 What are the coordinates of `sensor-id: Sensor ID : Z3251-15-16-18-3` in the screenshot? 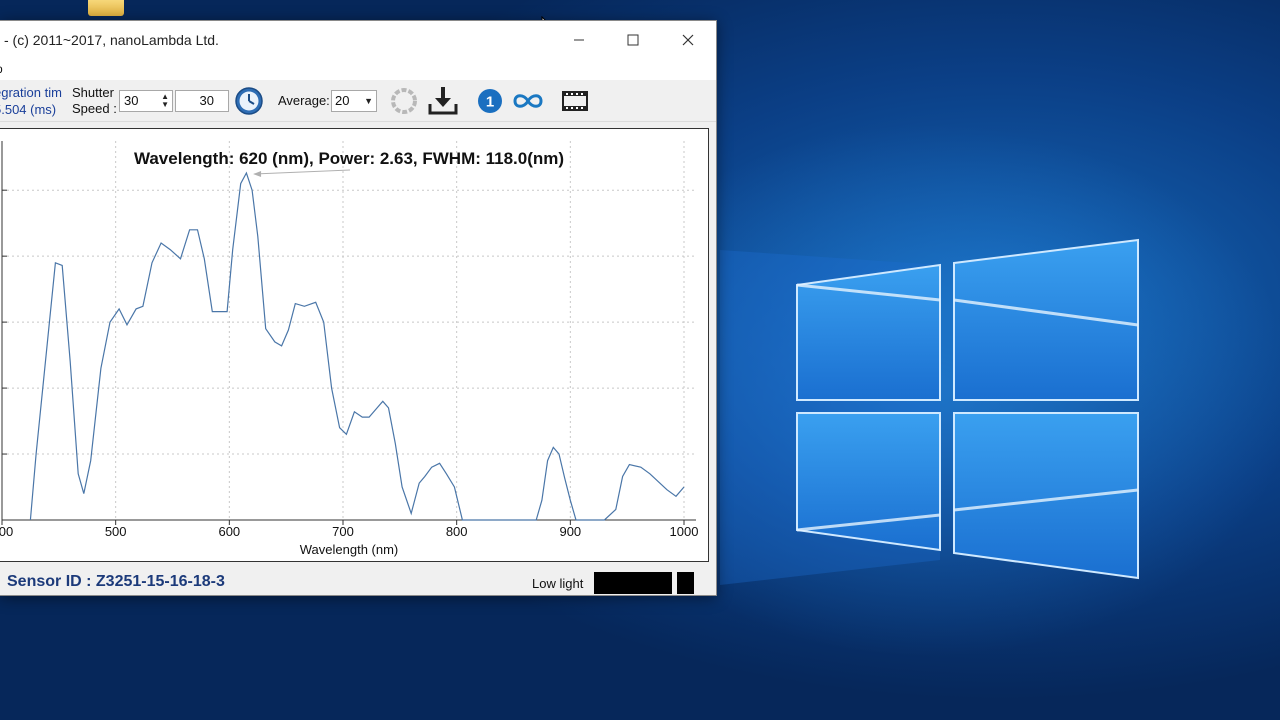 It's located at (116, 581).